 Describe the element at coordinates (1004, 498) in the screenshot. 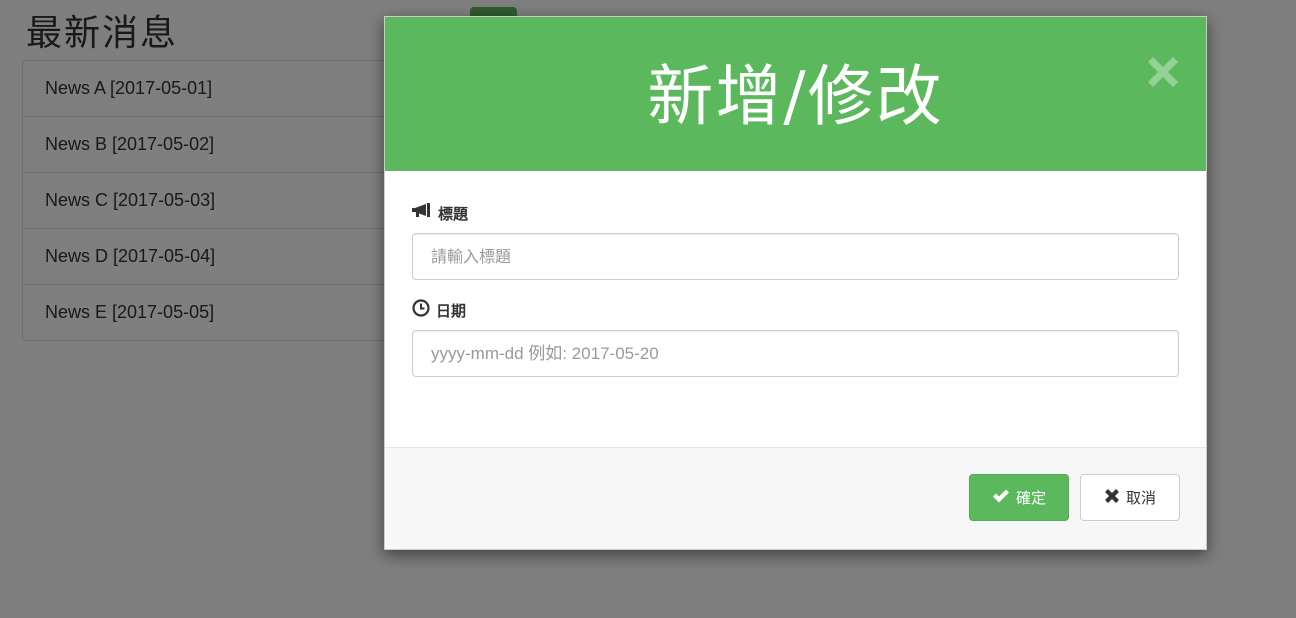

I see `check-icon` at that location.